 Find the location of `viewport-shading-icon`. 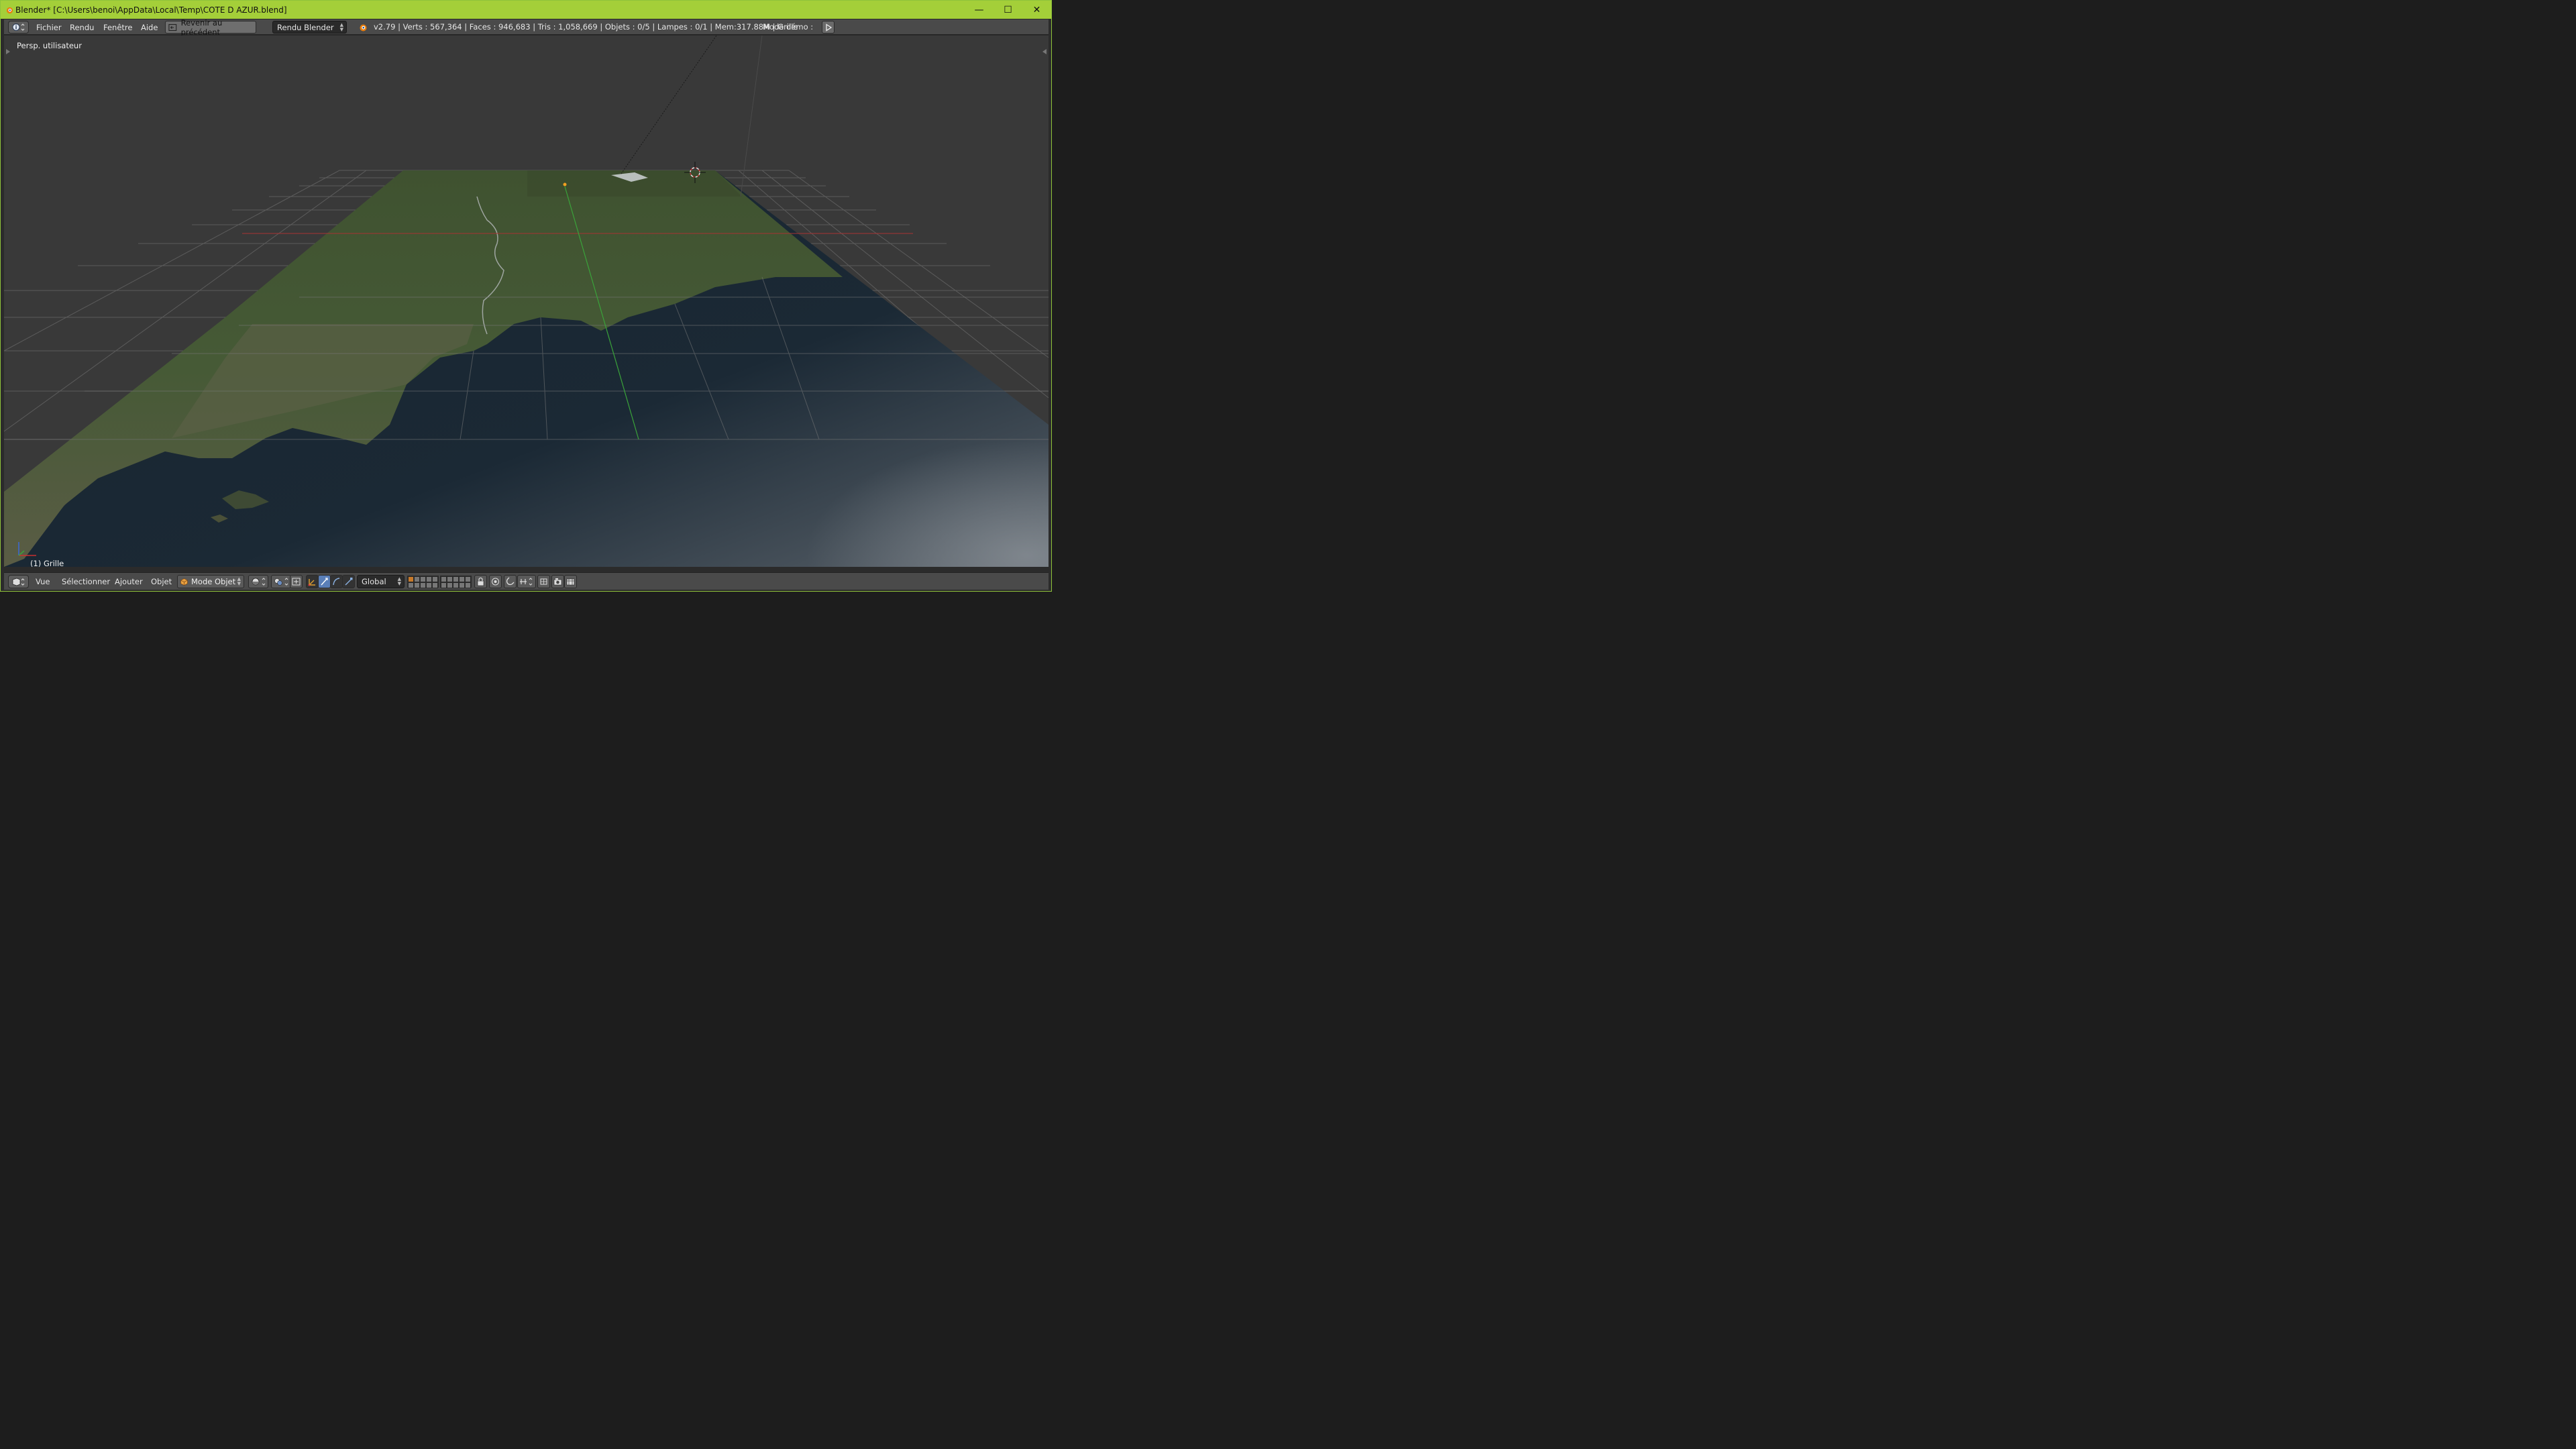

viewport-shading-icon is located at coordinates (259, 582).